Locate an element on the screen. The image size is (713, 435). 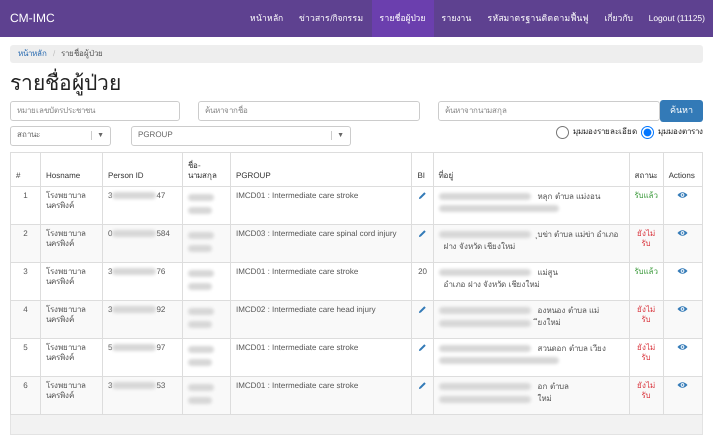
first-name-field: ค้นหาจากชื่อ is located at coordinates (309, 110).